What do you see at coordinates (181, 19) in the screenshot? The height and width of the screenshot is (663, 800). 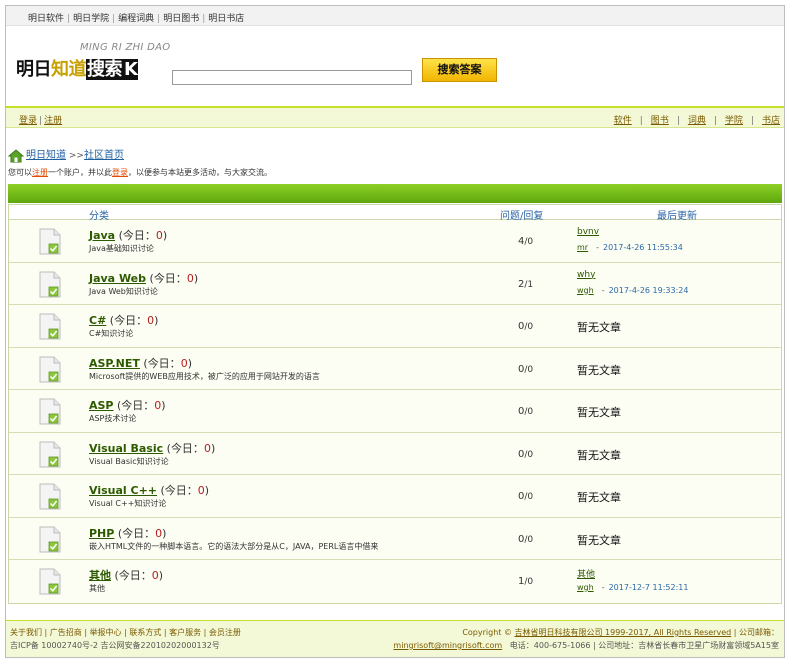 I see `top-link-books: 明日图书` at bounding box center [181, 19].